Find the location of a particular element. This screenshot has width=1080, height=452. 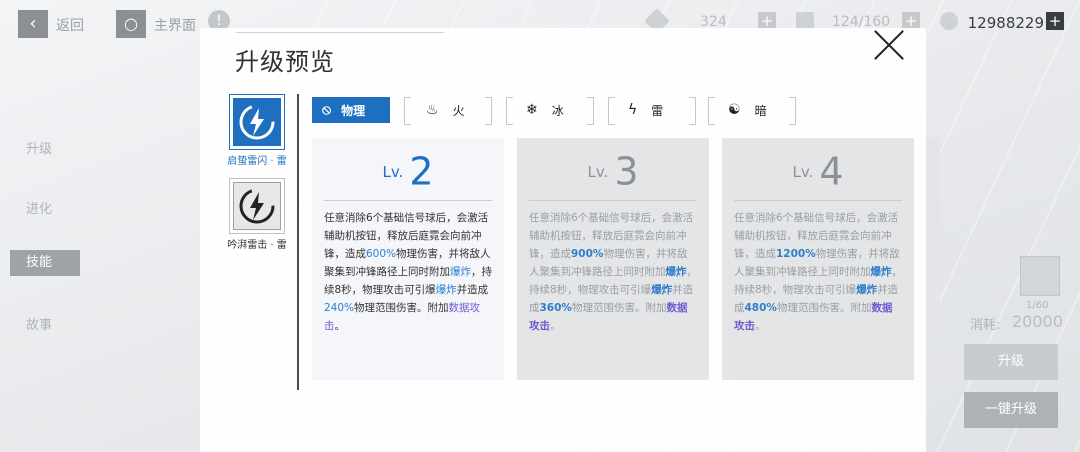

back-button: ‹ is located at coordinates (33, 24).